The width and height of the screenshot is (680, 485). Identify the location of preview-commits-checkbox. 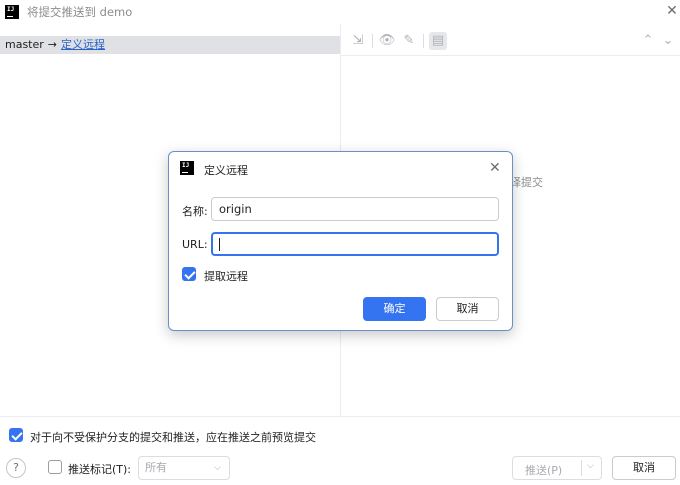
(16, 435).